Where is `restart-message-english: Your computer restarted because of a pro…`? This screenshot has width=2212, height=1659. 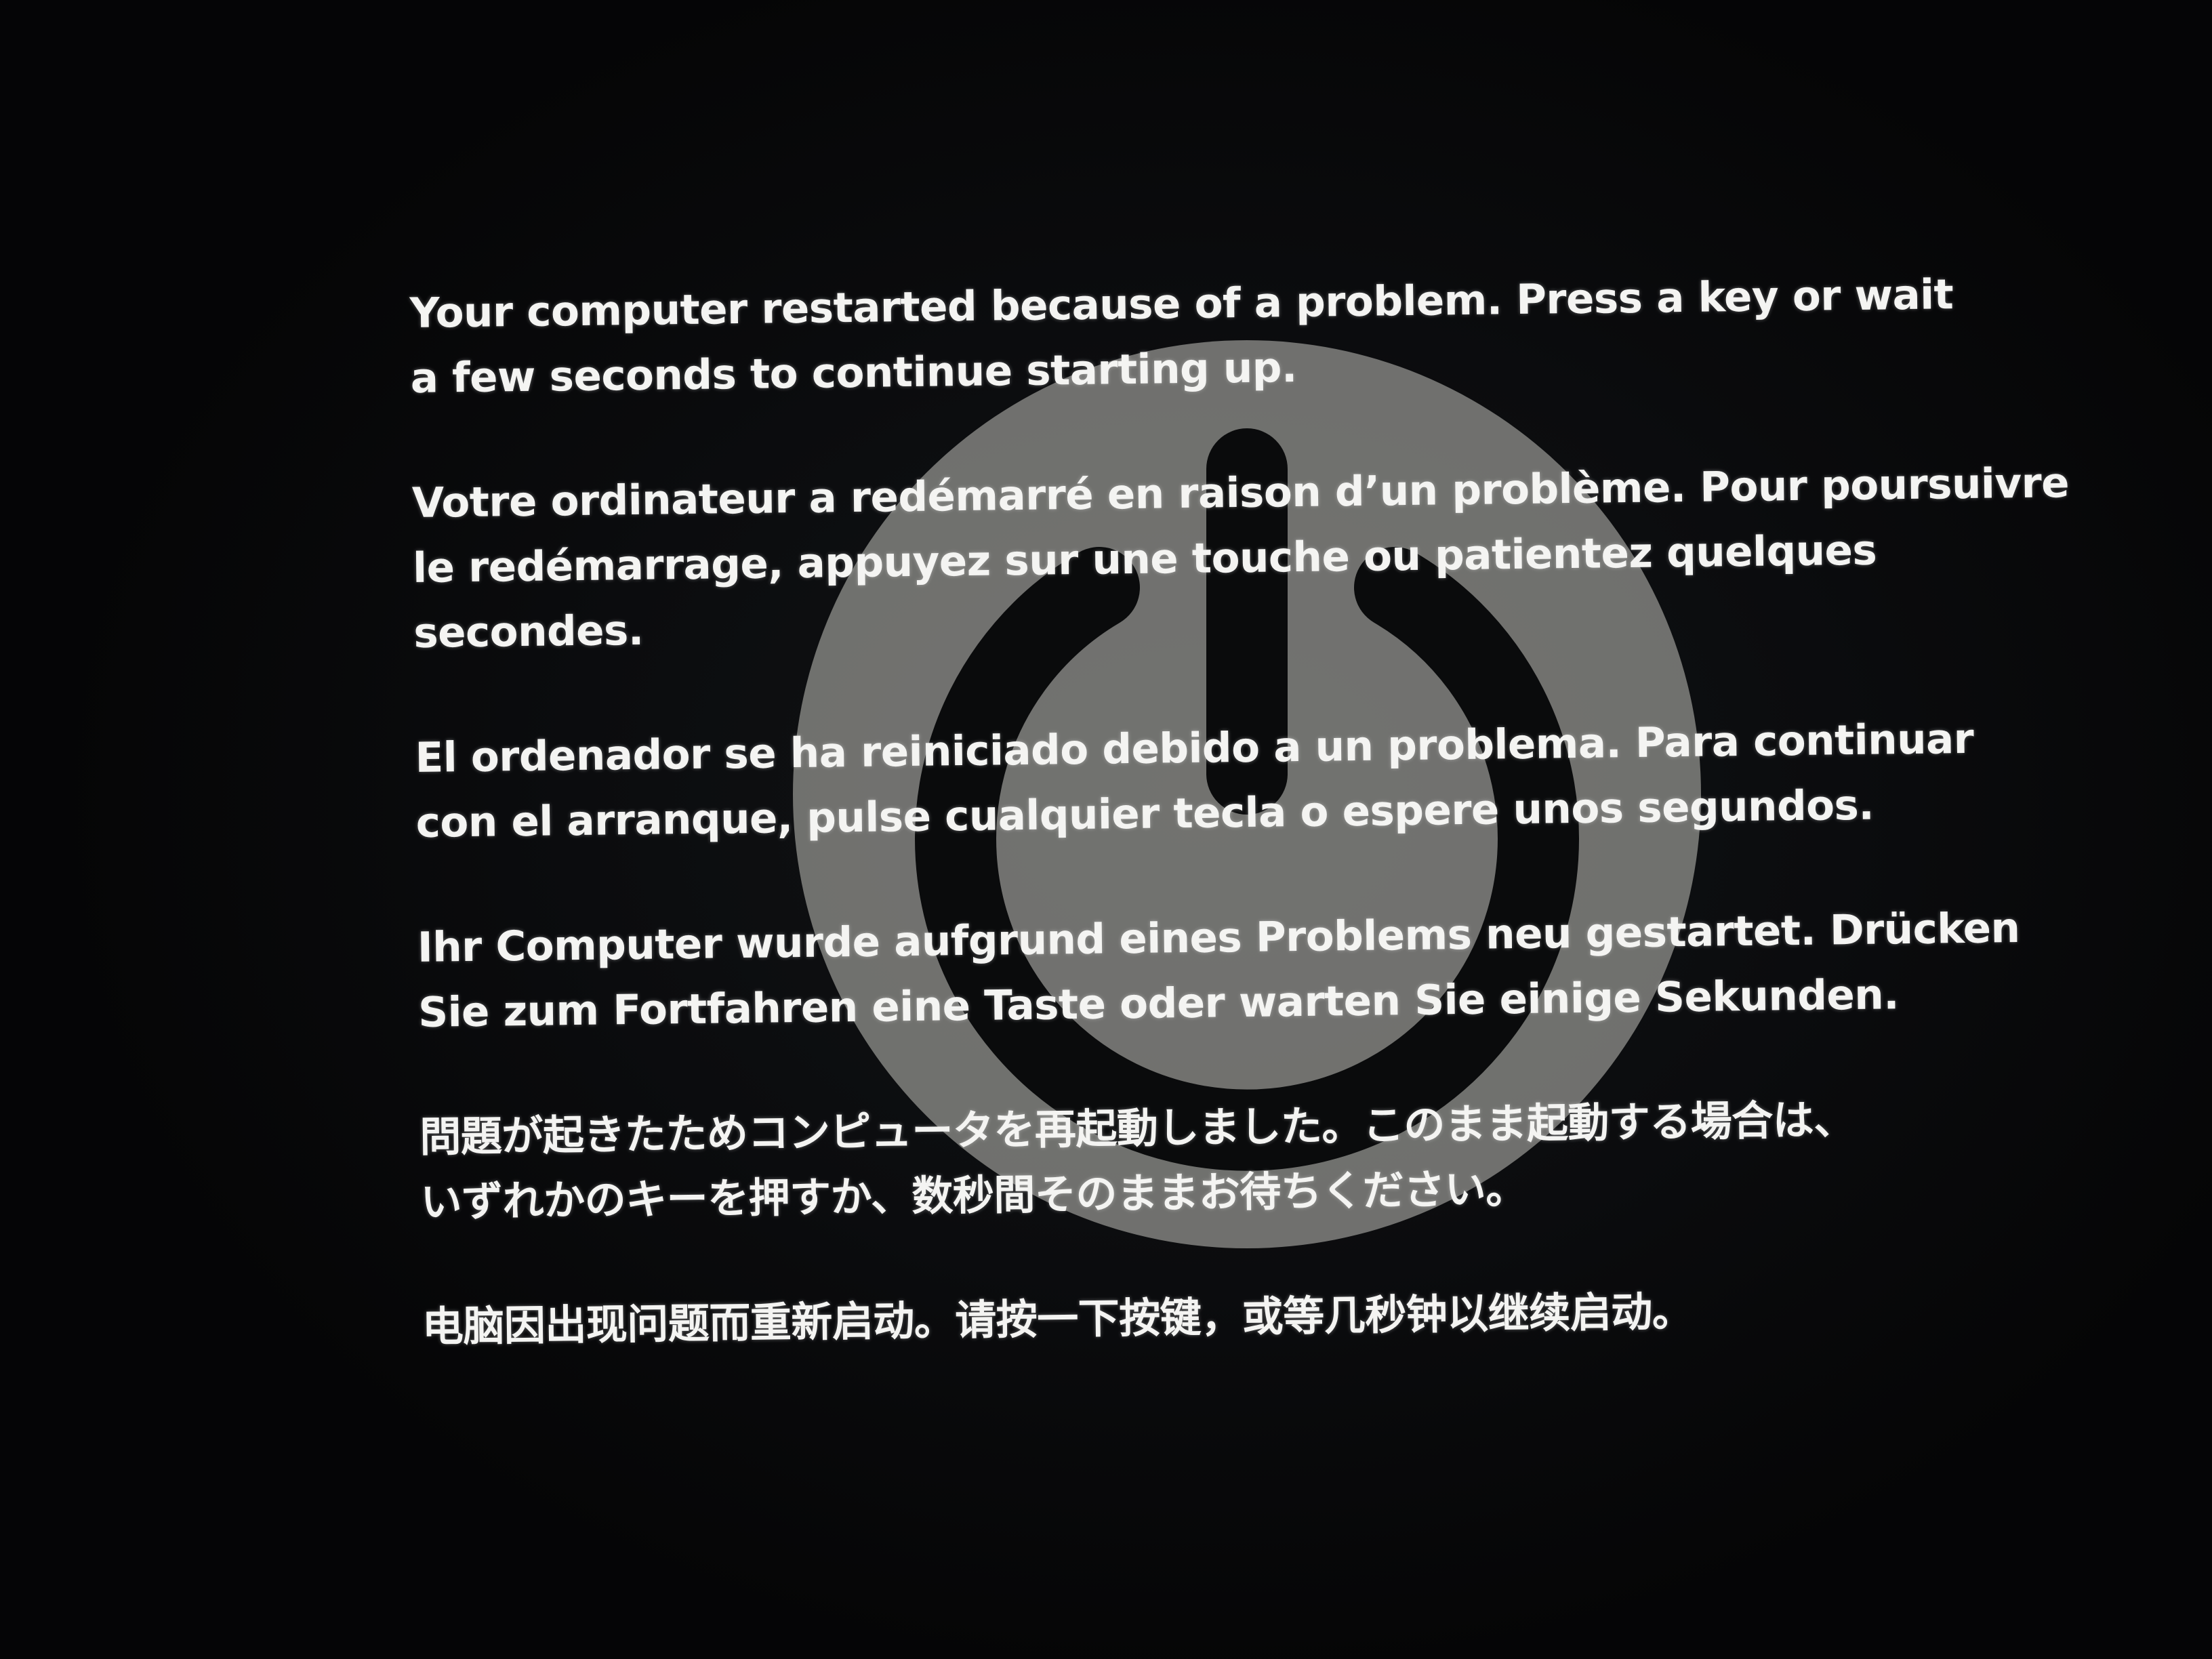
restart-message-english: Your computer restarted because of a pro… is located at coordinates (1181, 336).